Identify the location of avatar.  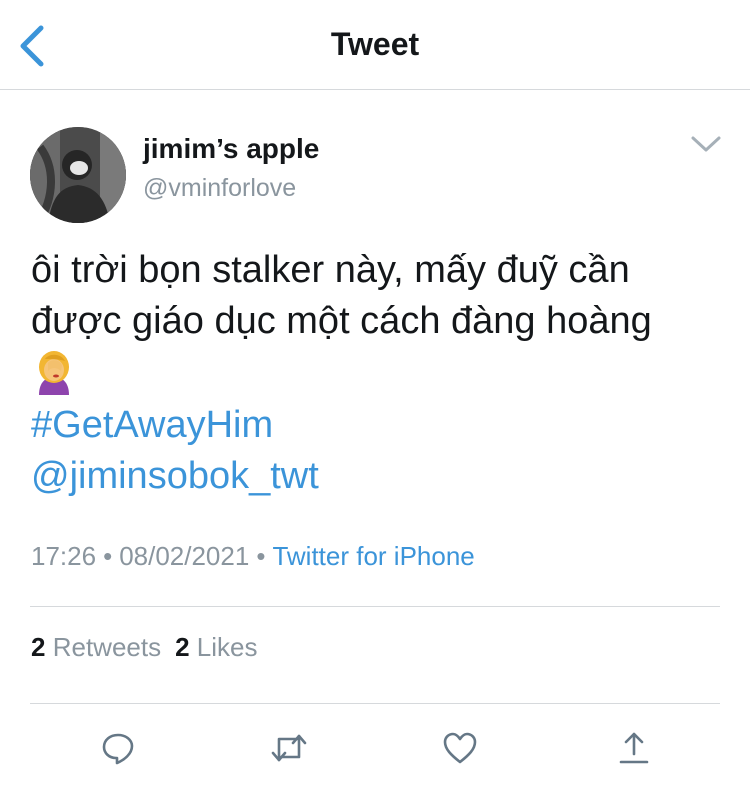
(78, 175).